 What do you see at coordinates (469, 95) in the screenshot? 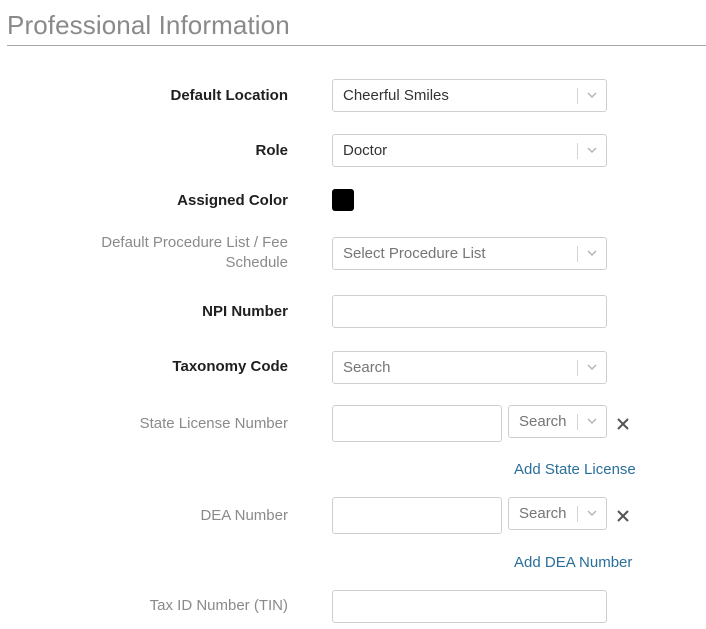
I see `default-location-select: Cheerful Smiles` at bounding box center [469, 95].